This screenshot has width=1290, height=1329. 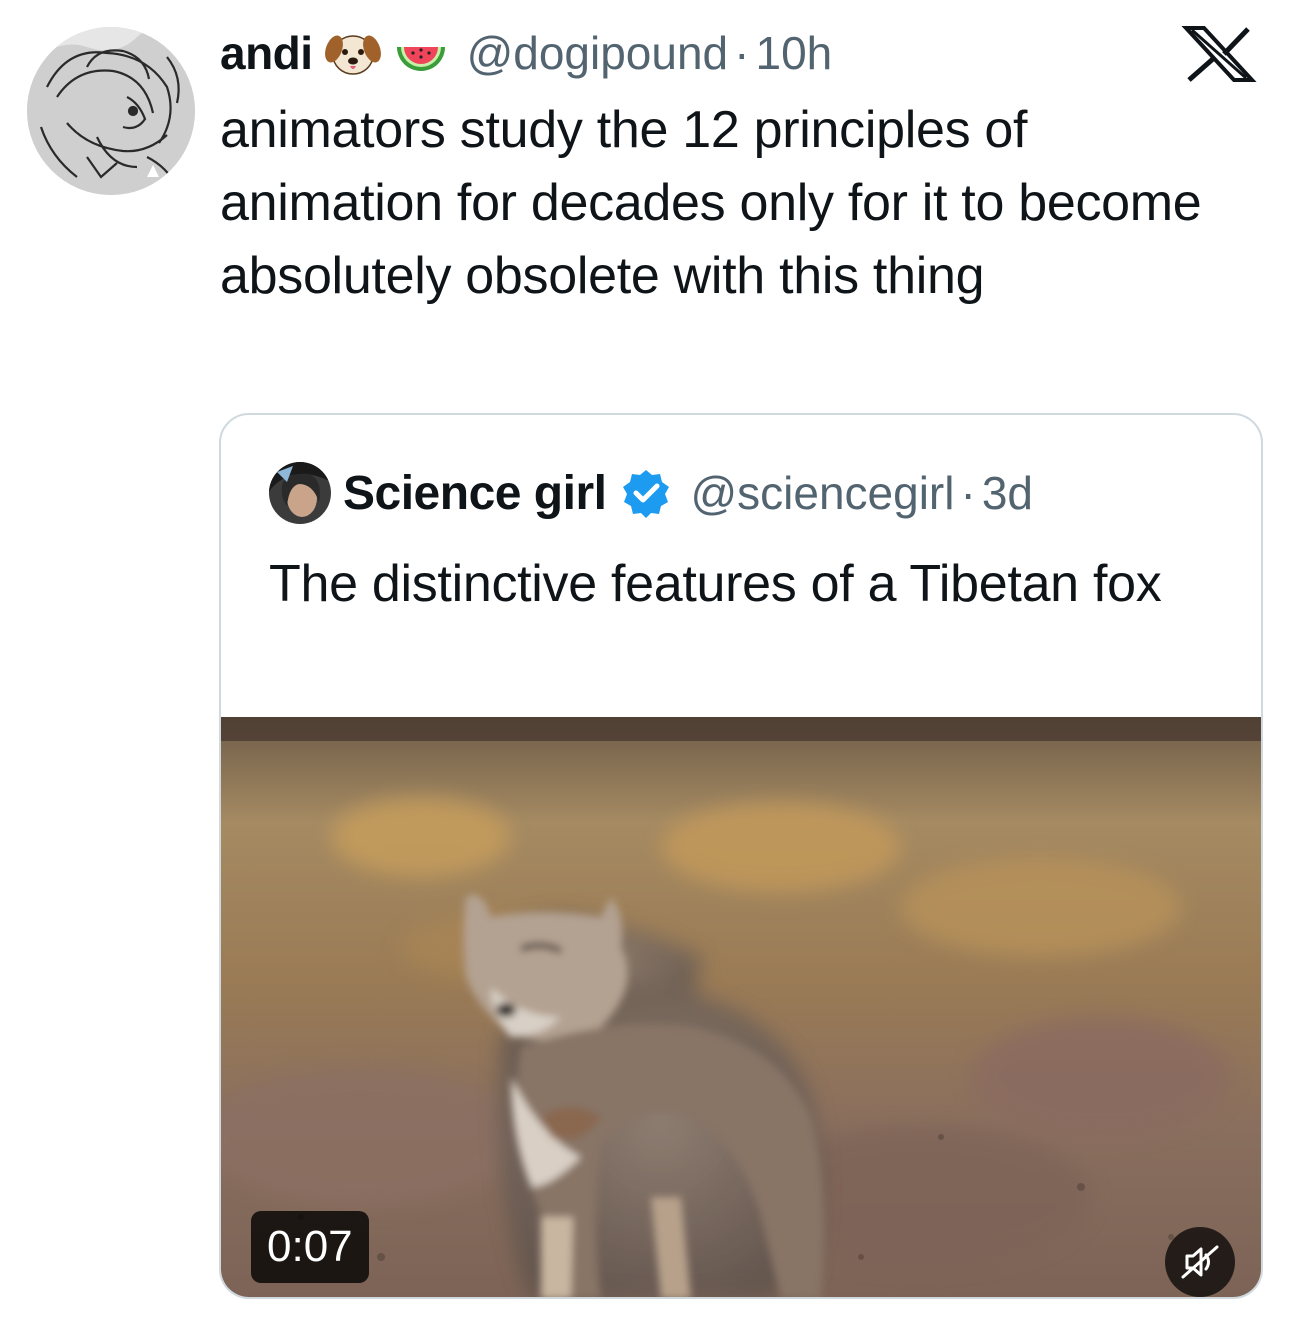 I want to click on speaker-muted-icon, so click(x=1200, y=1262).